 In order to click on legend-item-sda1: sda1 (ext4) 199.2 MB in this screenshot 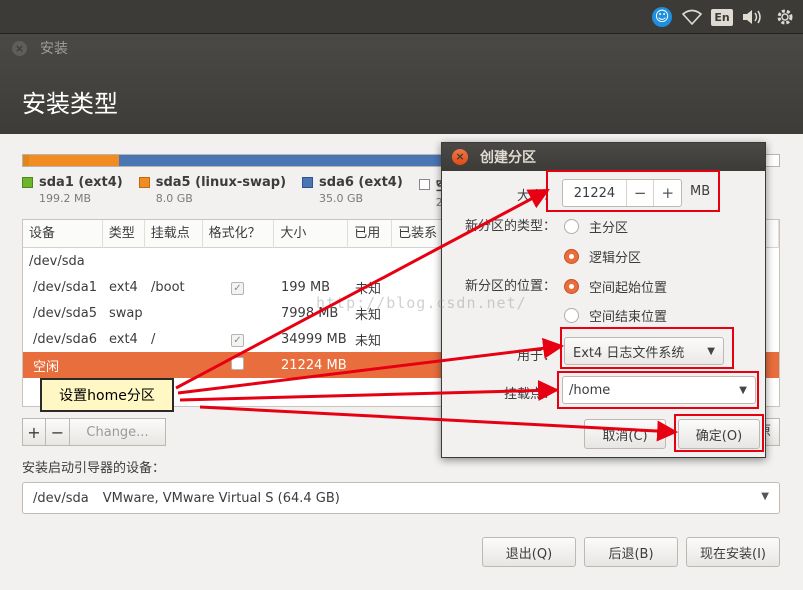, I will do `click(72, 192)`.